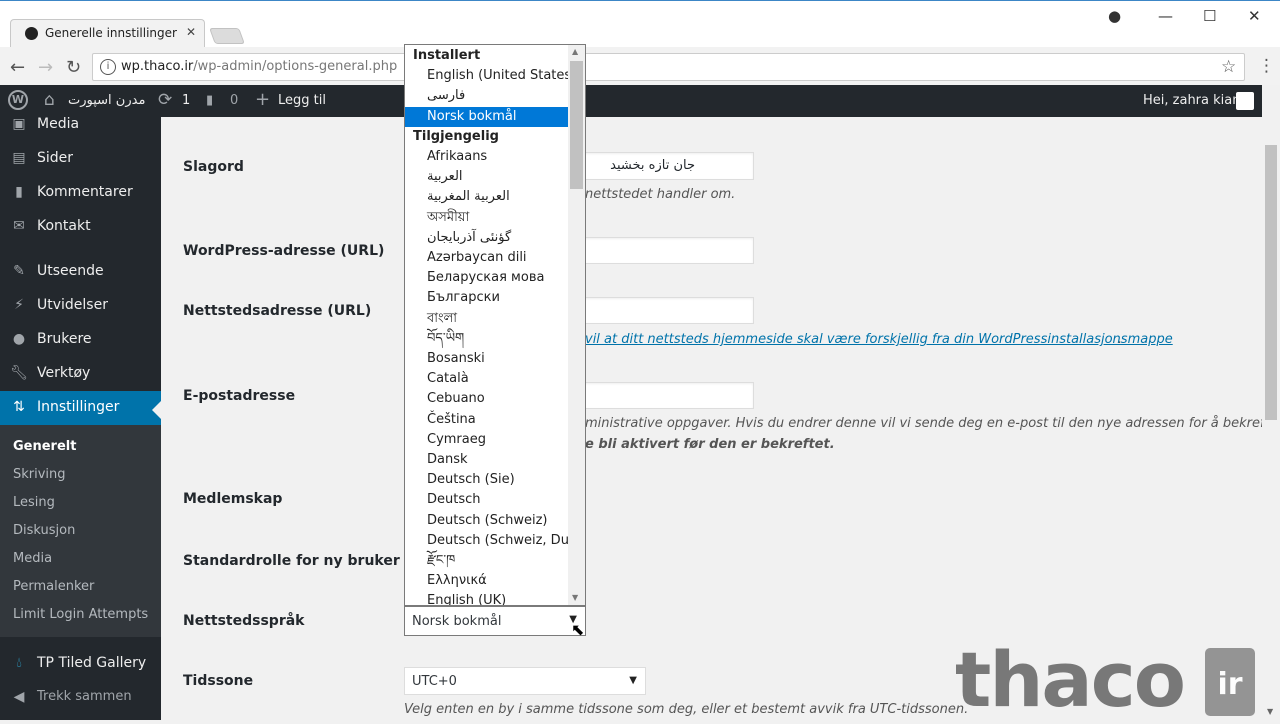 The width and height of the screenshot is (1280, 724). I want to click on language-option: Deutsch, so click(487, 500).